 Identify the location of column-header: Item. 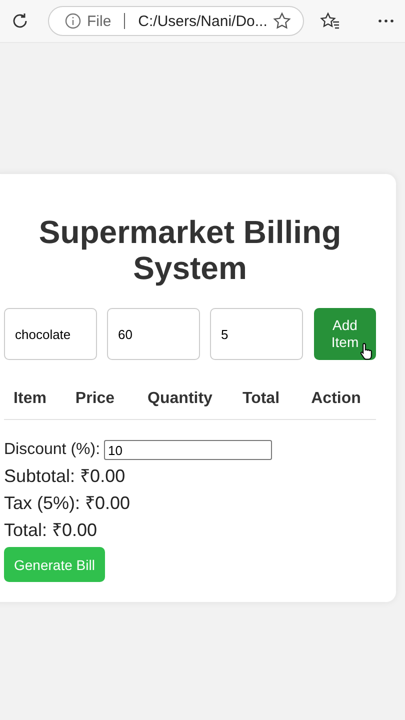
(30, 399).